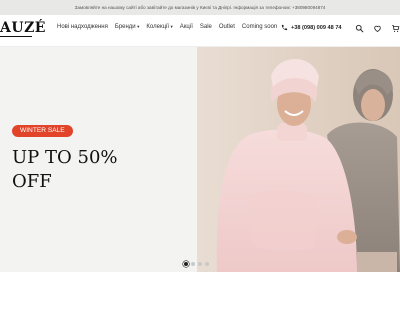 The width and height of the screenshot is (400, 325). Describe the element at coordinates (99, 170) in the screenshot. I see `hero-headline: UP TO 50% OFF` at that location.